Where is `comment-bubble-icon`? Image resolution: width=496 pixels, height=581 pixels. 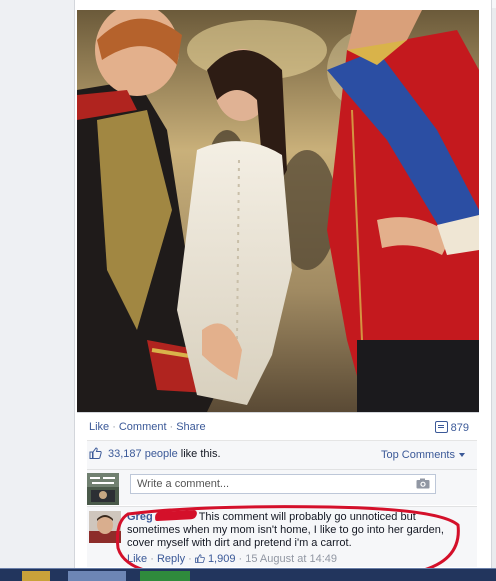 comment-bubble-icon is located at coordinates (441, 427).